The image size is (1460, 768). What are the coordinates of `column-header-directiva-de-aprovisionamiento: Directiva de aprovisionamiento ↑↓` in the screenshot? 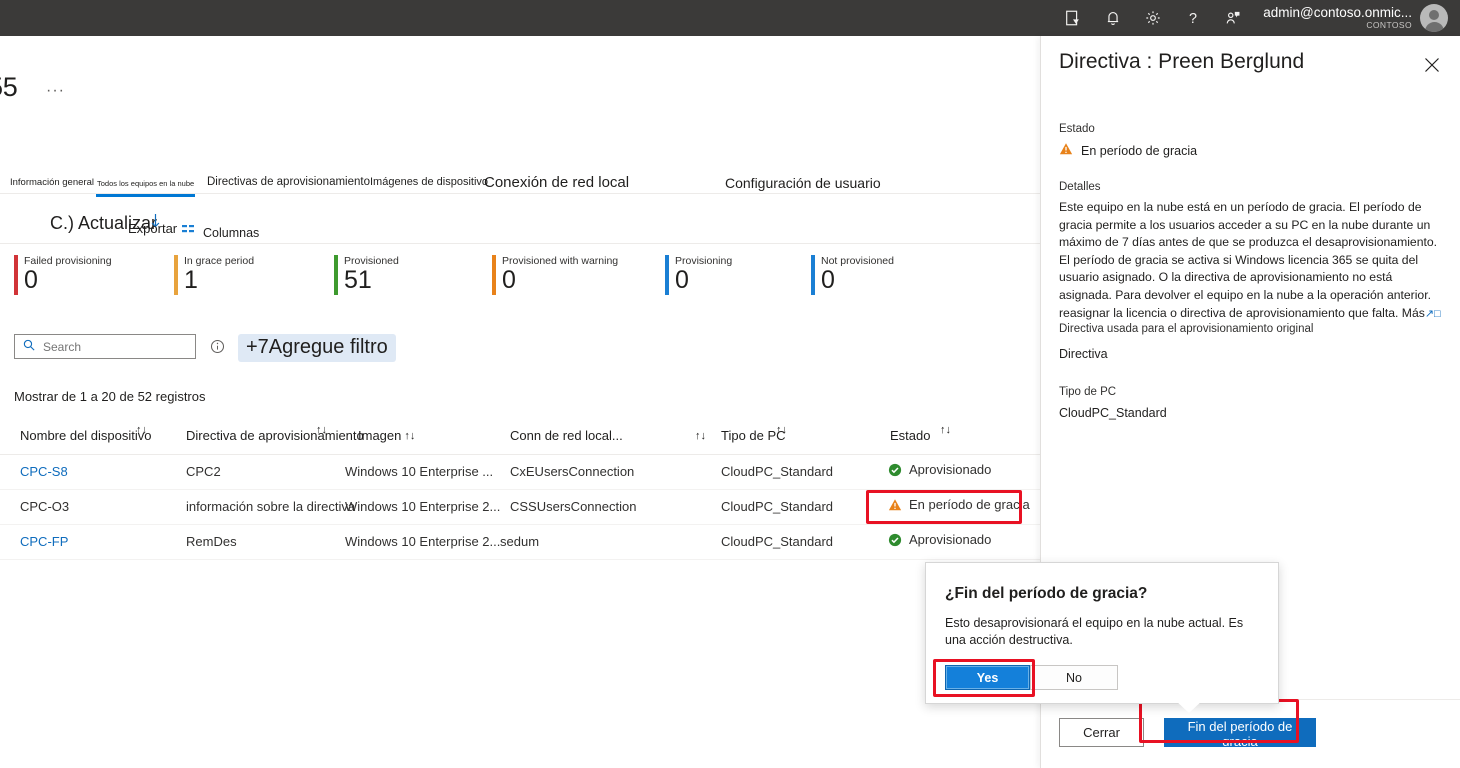 It's located at (275, 433).